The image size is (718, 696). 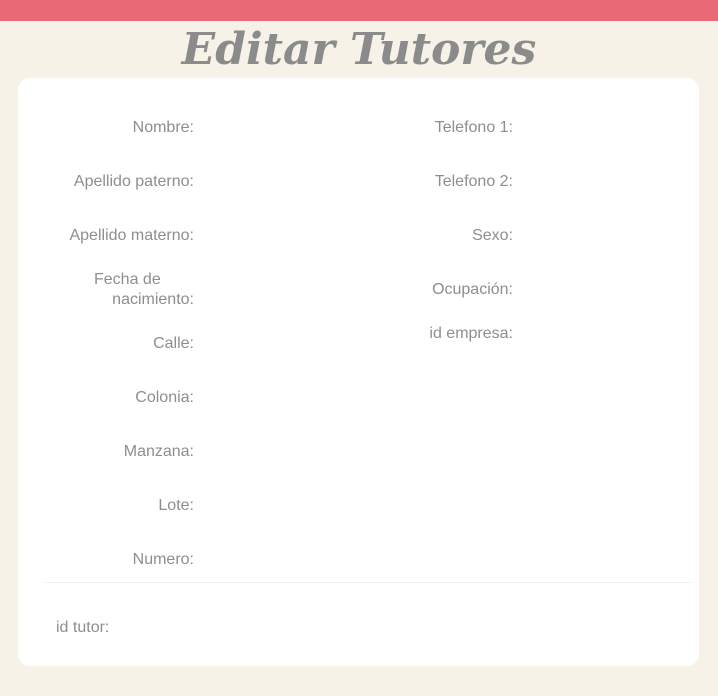 I want to click on manzana-label: Manzana:, so click(x=158, y=451).